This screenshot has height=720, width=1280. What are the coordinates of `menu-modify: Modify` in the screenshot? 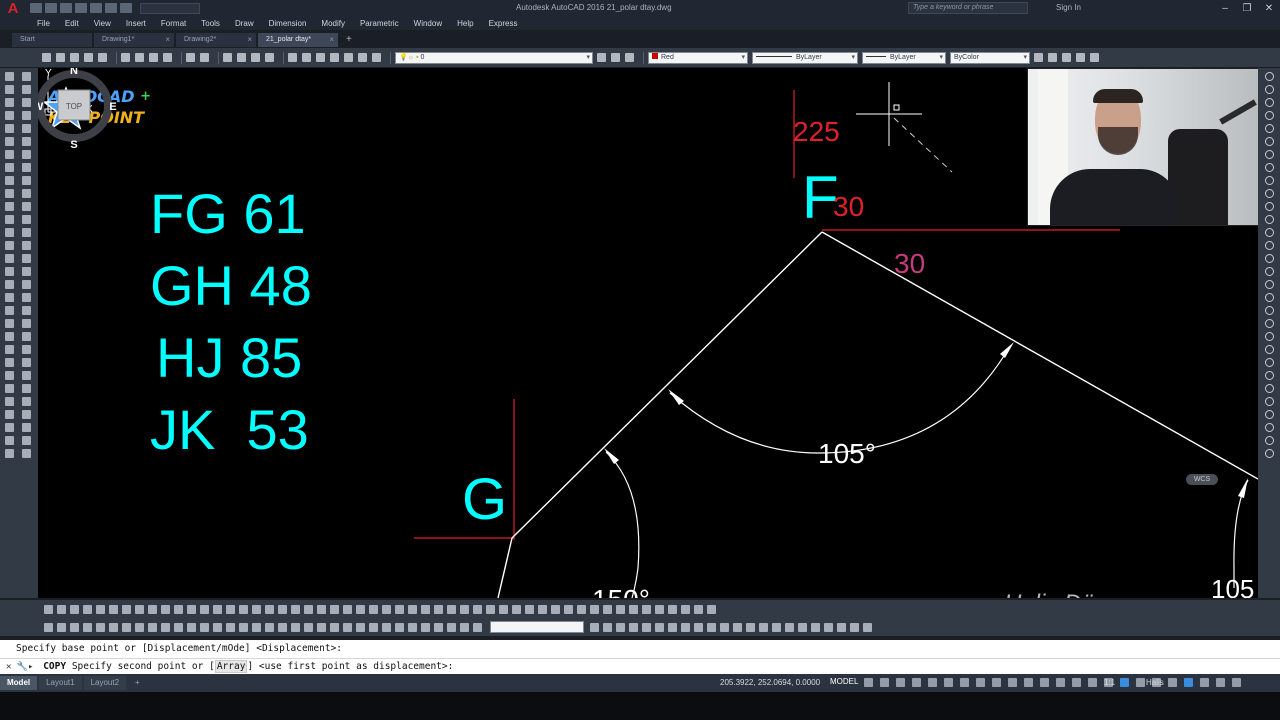 It's located at (333, 23).